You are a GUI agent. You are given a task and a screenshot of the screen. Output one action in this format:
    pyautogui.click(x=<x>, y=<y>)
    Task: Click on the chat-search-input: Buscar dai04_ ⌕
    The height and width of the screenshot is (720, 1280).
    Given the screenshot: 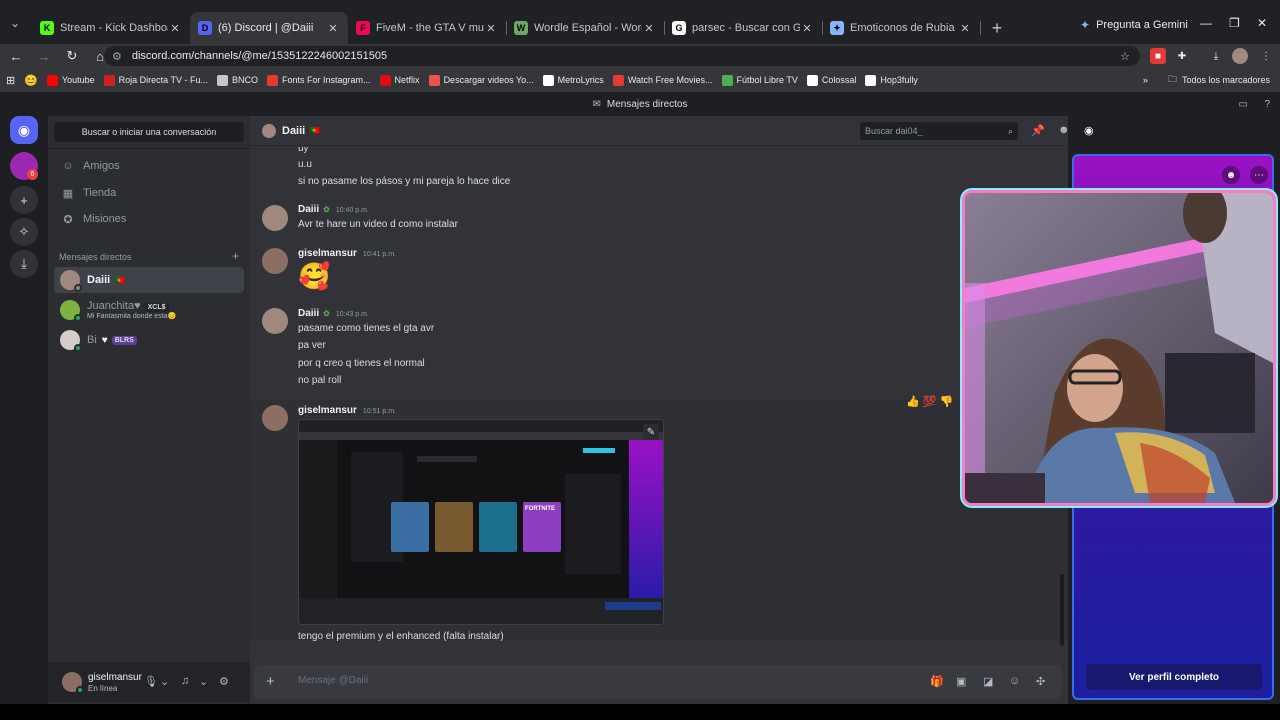 What is the action you would take?
    pyautogui.click(x=939, y=131)
    